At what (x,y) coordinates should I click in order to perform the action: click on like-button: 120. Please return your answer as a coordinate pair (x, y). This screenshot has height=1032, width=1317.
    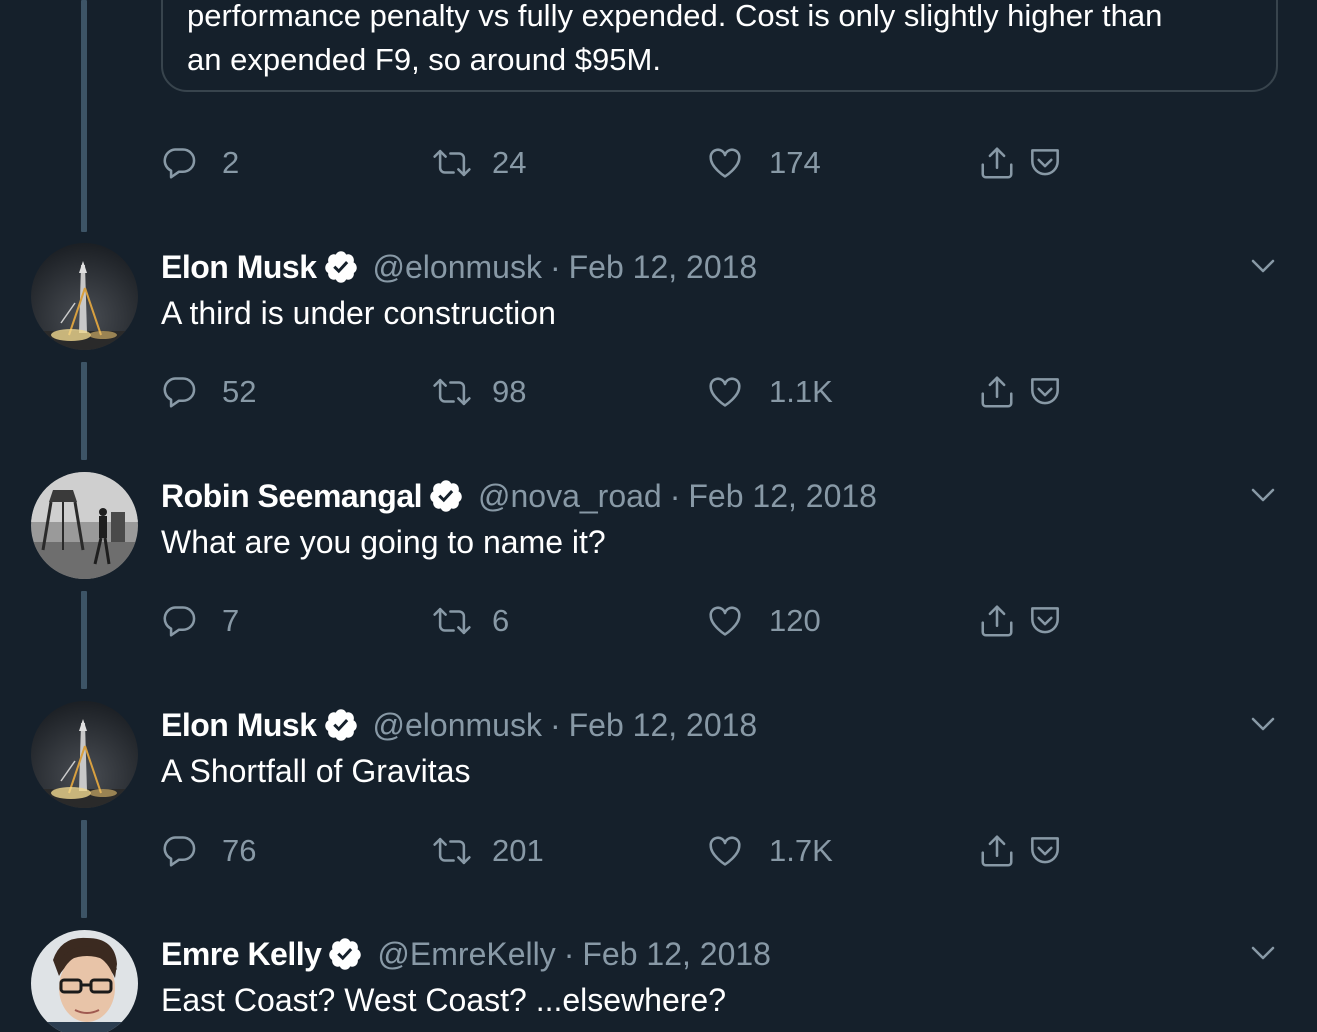
    Looking at the image, I should click on (763, 621).